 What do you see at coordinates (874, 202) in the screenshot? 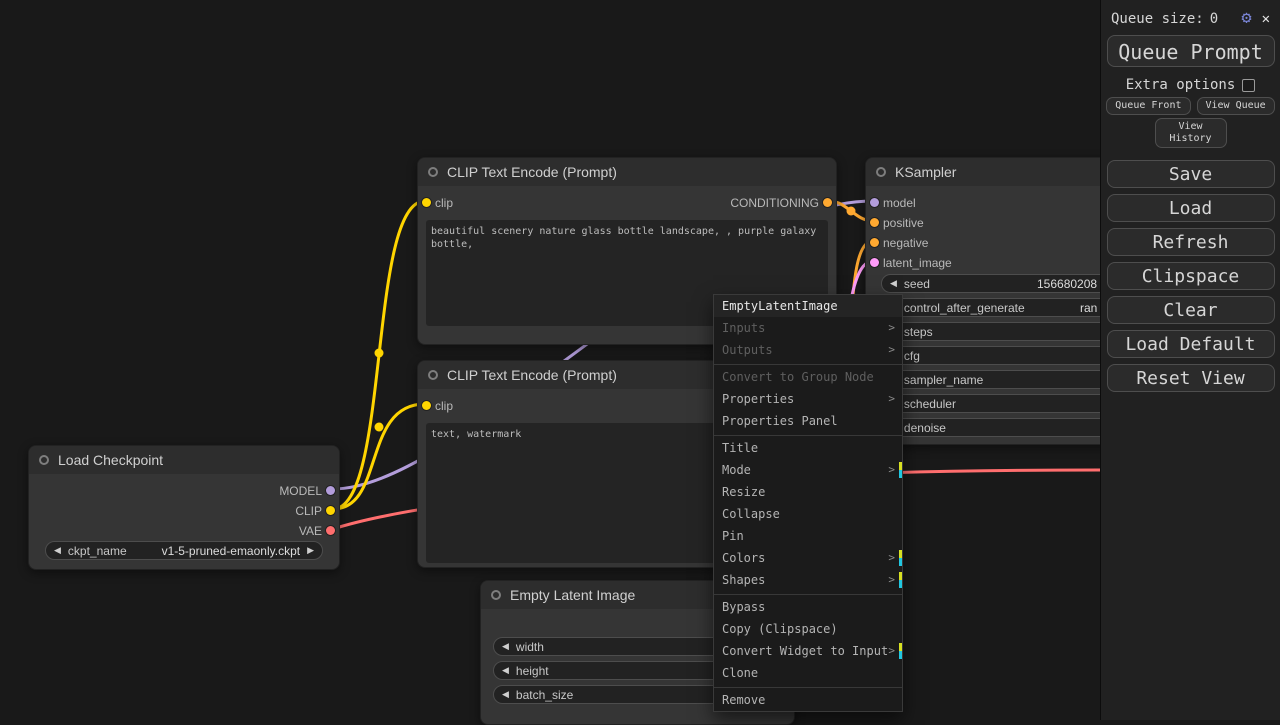
I see `input-port-model` at bounding box center [874, 202].